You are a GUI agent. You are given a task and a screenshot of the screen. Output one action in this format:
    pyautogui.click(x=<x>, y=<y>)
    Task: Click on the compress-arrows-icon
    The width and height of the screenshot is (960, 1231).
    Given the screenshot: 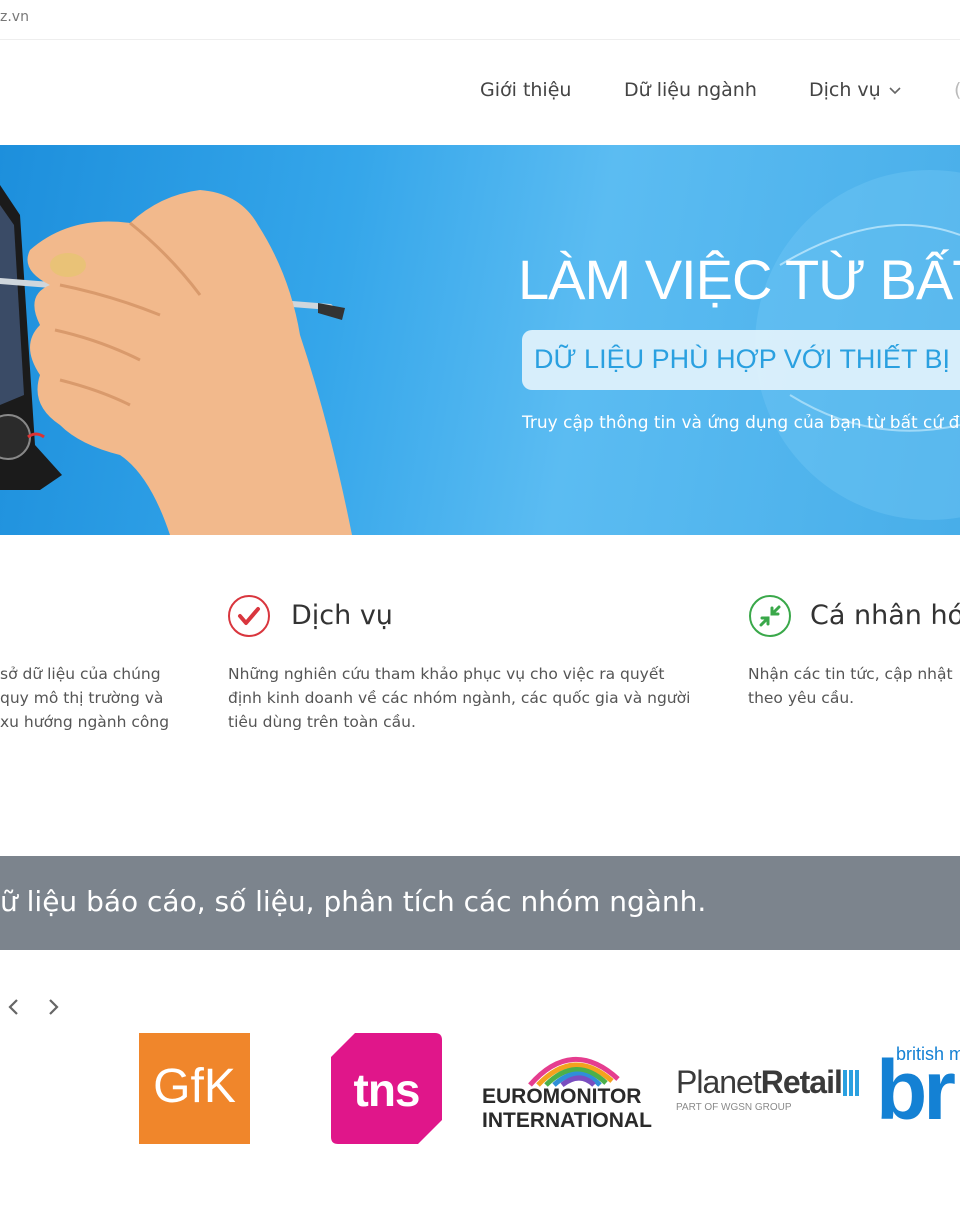 What is the action you would take?
    pyautogui.click(x=770, y=616)
    